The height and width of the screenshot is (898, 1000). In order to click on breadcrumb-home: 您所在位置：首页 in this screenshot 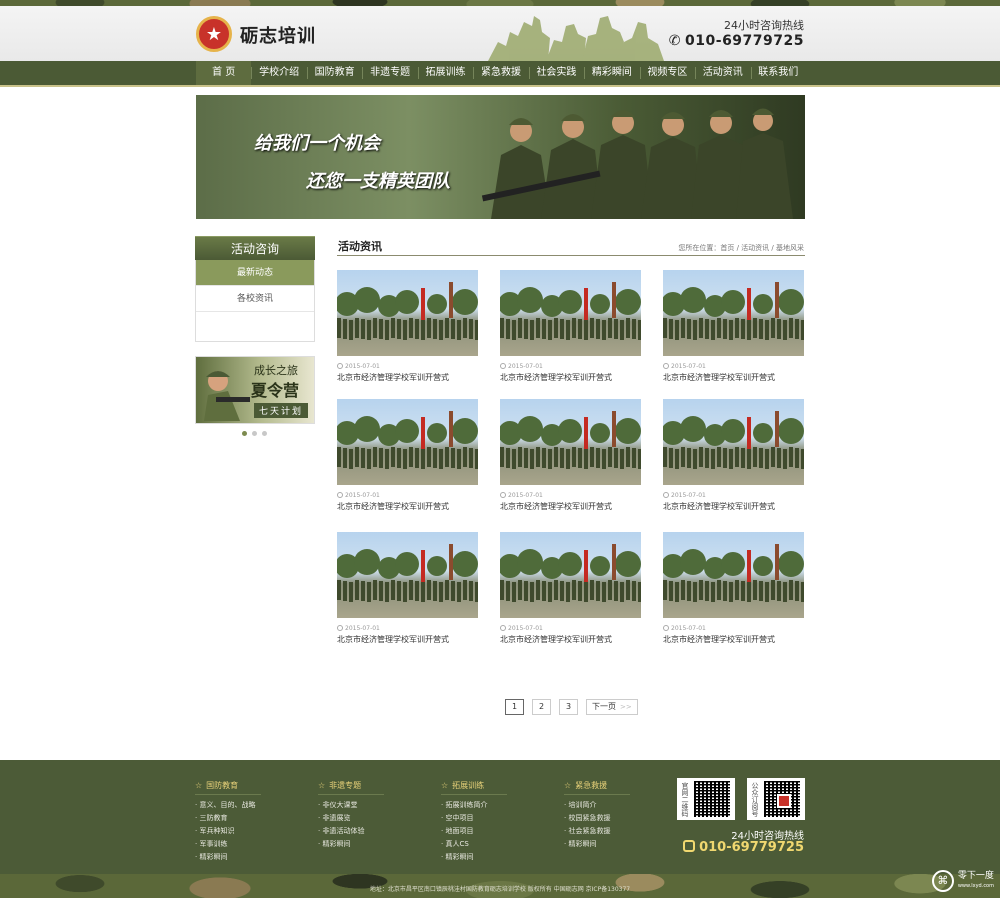, I will do `click(706, 248)`.